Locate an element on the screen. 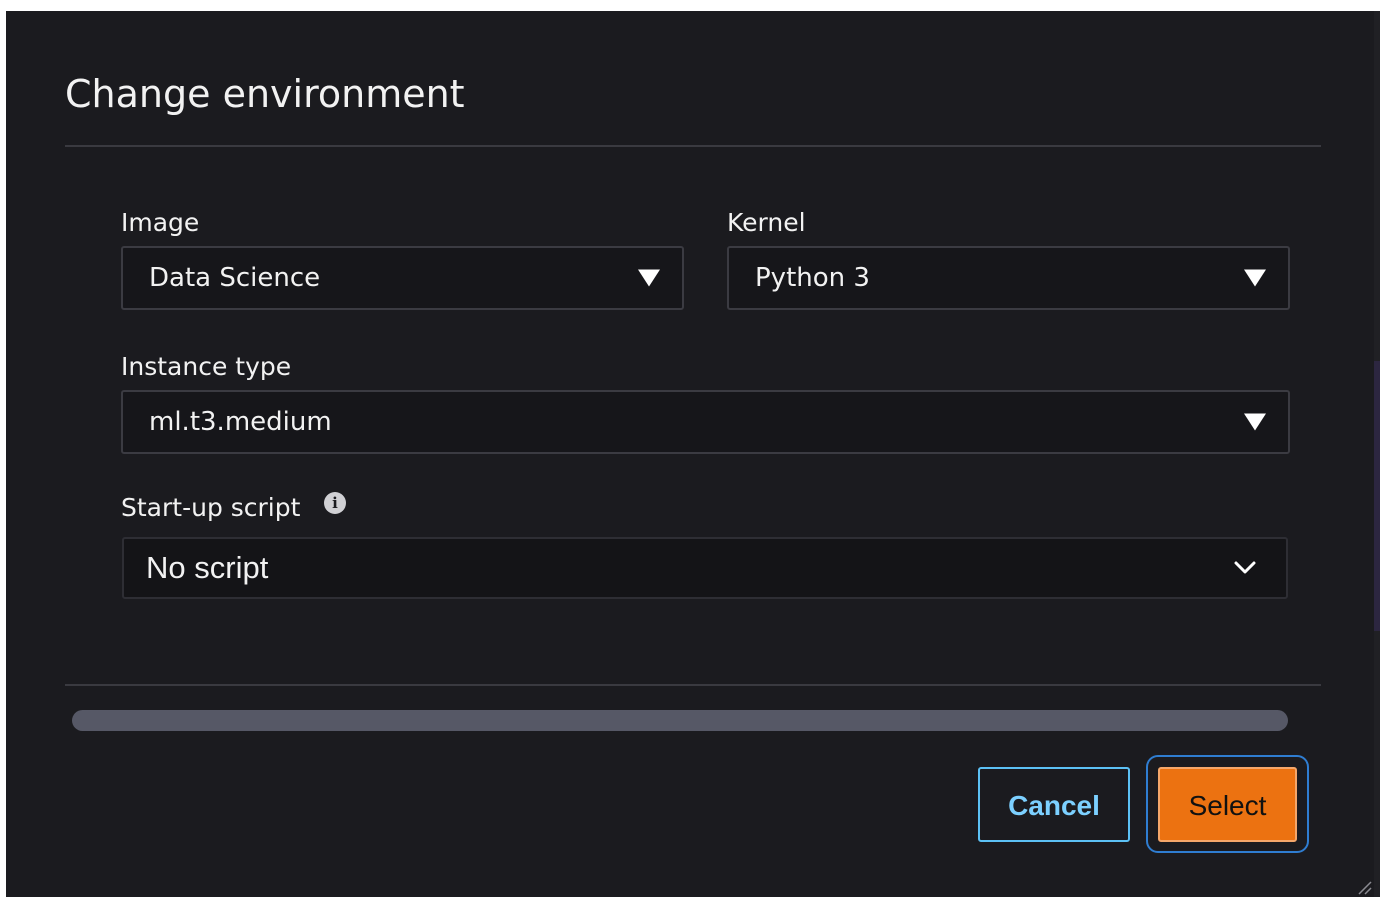  startup-script-select-value: No script is located at coordinates (207, 567).